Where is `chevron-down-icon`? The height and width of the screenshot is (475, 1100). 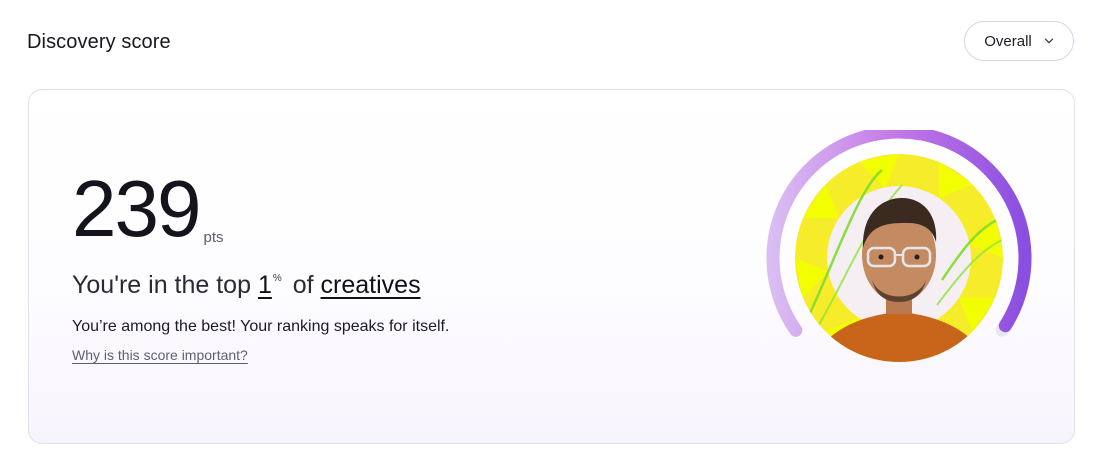
chevron-down-icon is located at coordinates (1049, 41).